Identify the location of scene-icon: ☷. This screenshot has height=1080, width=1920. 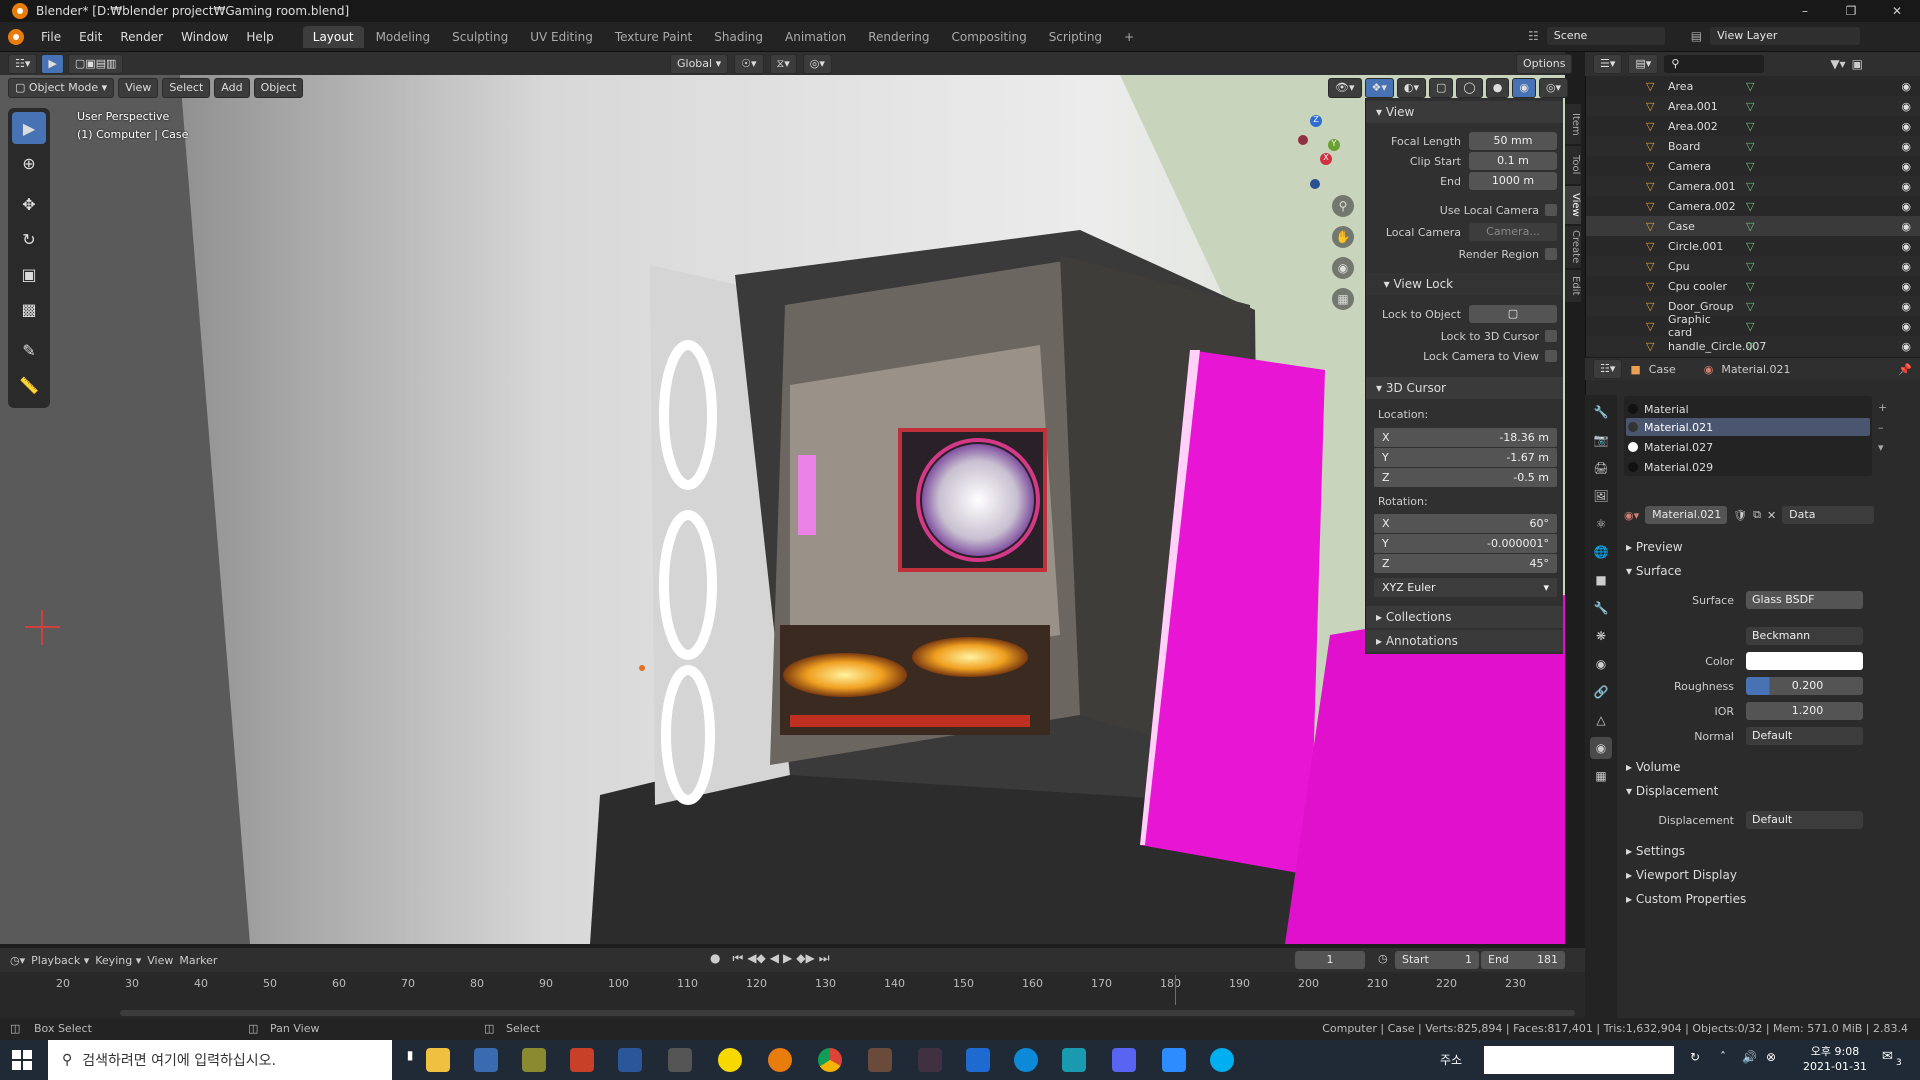
(1533, 36).